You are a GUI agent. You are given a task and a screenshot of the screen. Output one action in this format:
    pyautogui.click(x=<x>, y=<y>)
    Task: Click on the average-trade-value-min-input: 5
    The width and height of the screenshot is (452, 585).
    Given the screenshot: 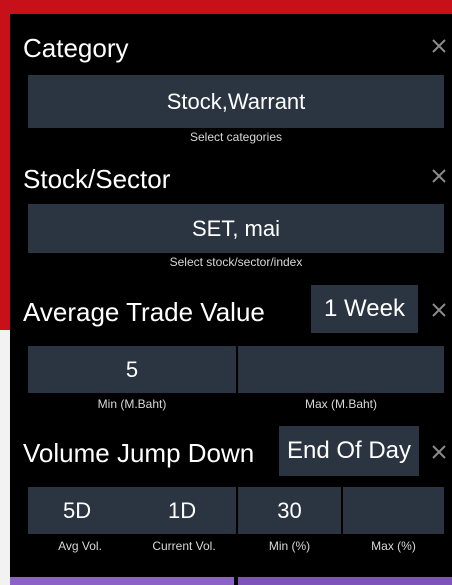 What is the action you would take?
    pyautogui.click(x=132, y=369)
    